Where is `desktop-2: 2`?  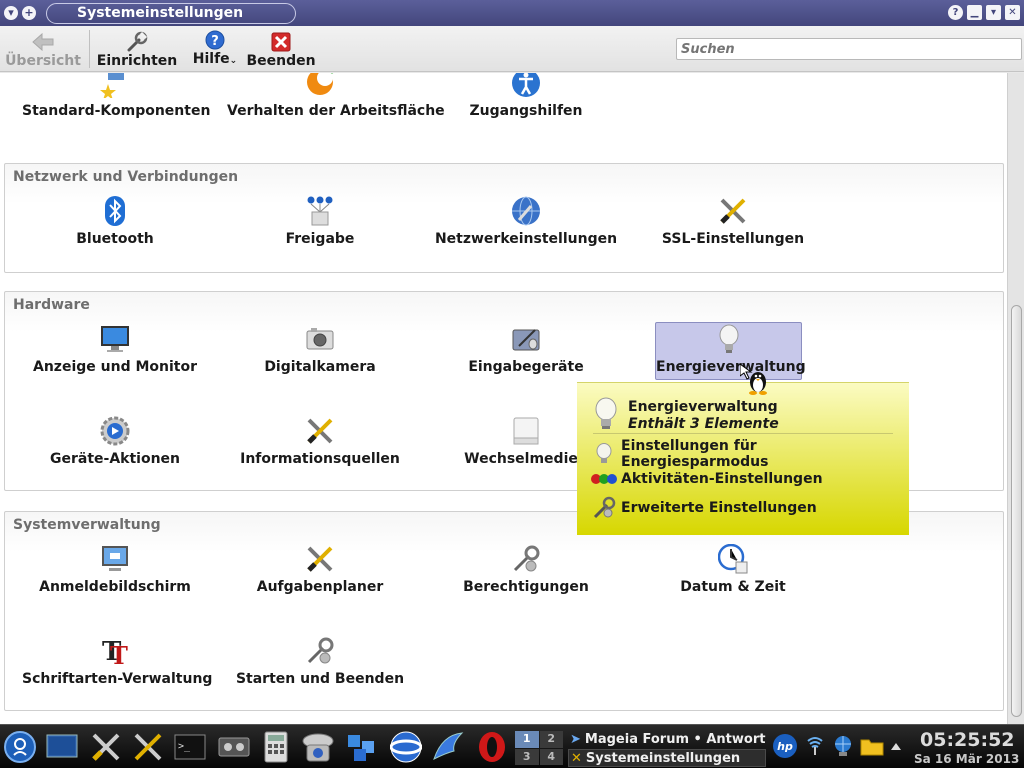 desktop-2: 2 is located at coordinates (551, 739).